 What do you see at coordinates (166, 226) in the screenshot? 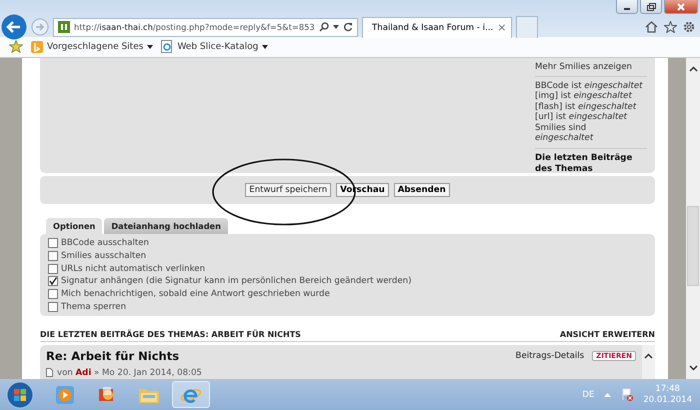
I see `options-tab: Dateianhang hochladen` at bounding box center [166, 226].